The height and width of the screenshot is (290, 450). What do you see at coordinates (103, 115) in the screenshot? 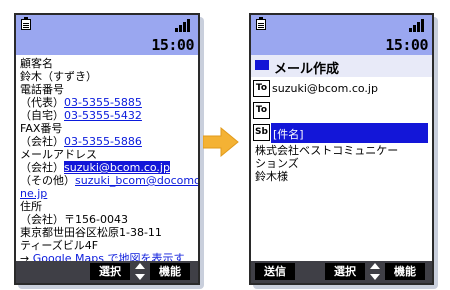
I see `phone-home-link: 03-5355-5432` at bounding box center [103, 115].